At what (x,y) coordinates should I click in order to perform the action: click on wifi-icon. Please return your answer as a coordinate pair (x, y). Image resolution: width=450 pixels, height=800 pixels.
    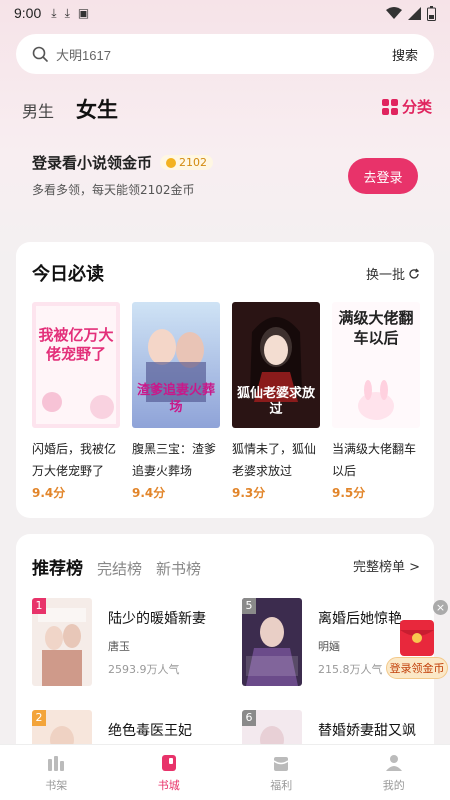
    Looking at the image, I should click on (394, 12).